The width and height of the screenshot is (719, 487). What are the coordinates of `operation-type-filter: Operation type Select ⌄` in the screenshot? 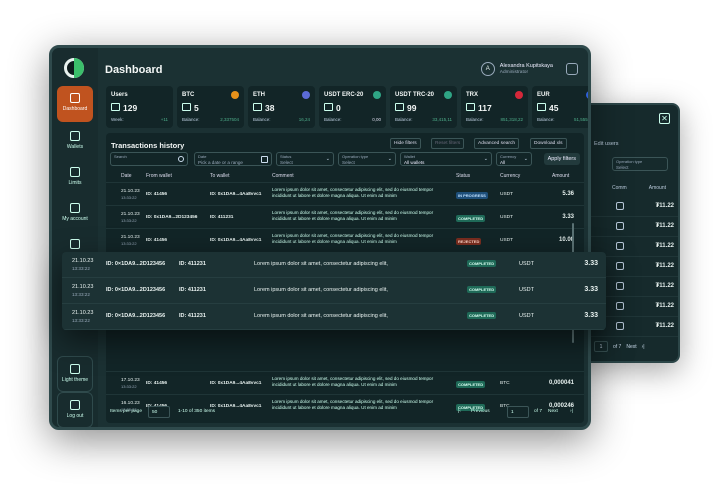 It's located at (367, 159).